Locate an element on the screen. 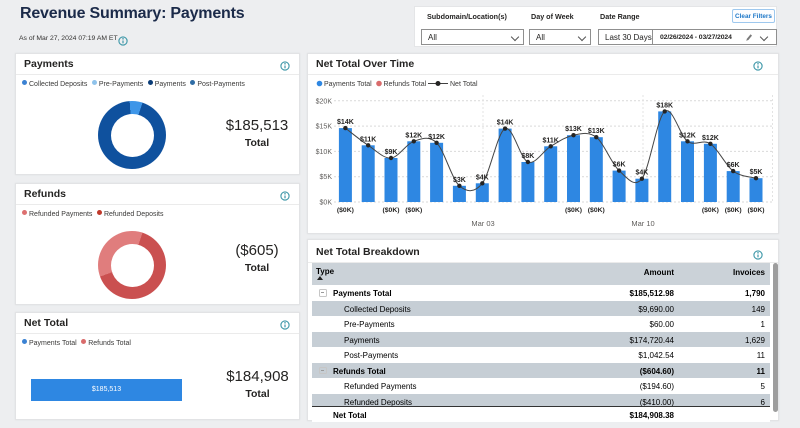  svg-text: $3K is located at coordinates (459, 180).